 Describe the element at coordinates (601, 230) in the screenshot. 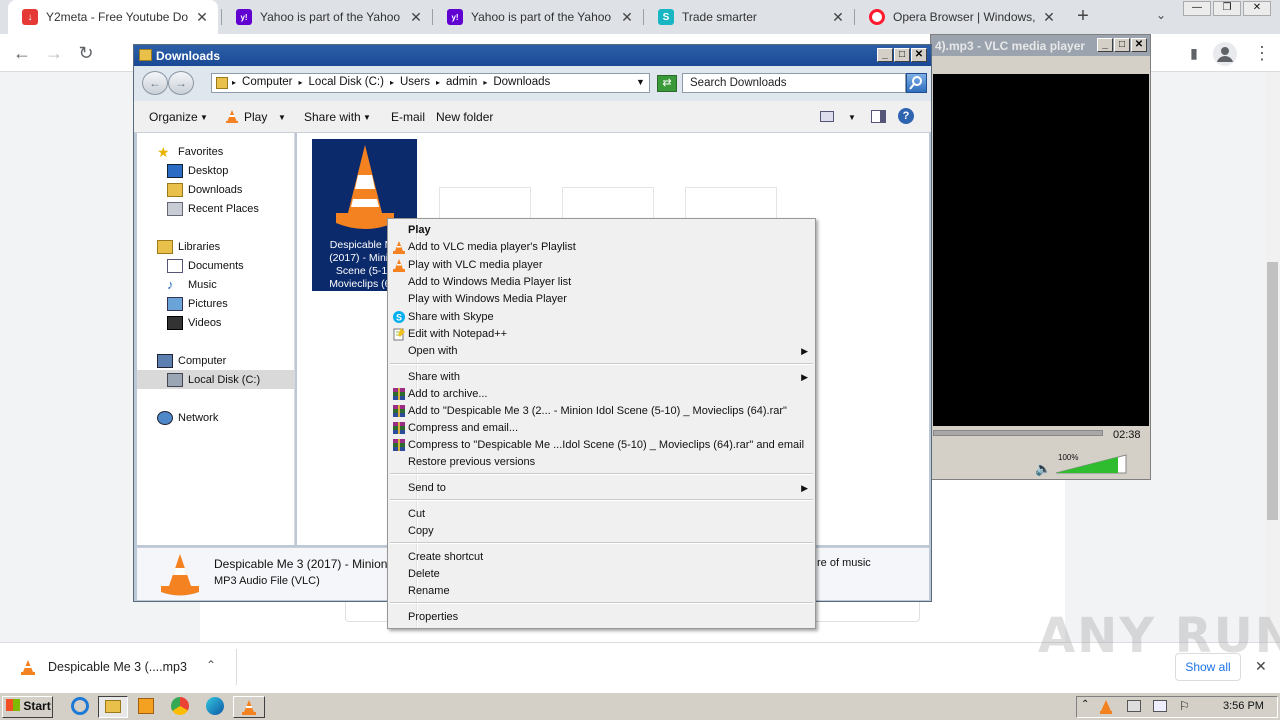

I see `context-menu-item-play: Play` at that location.